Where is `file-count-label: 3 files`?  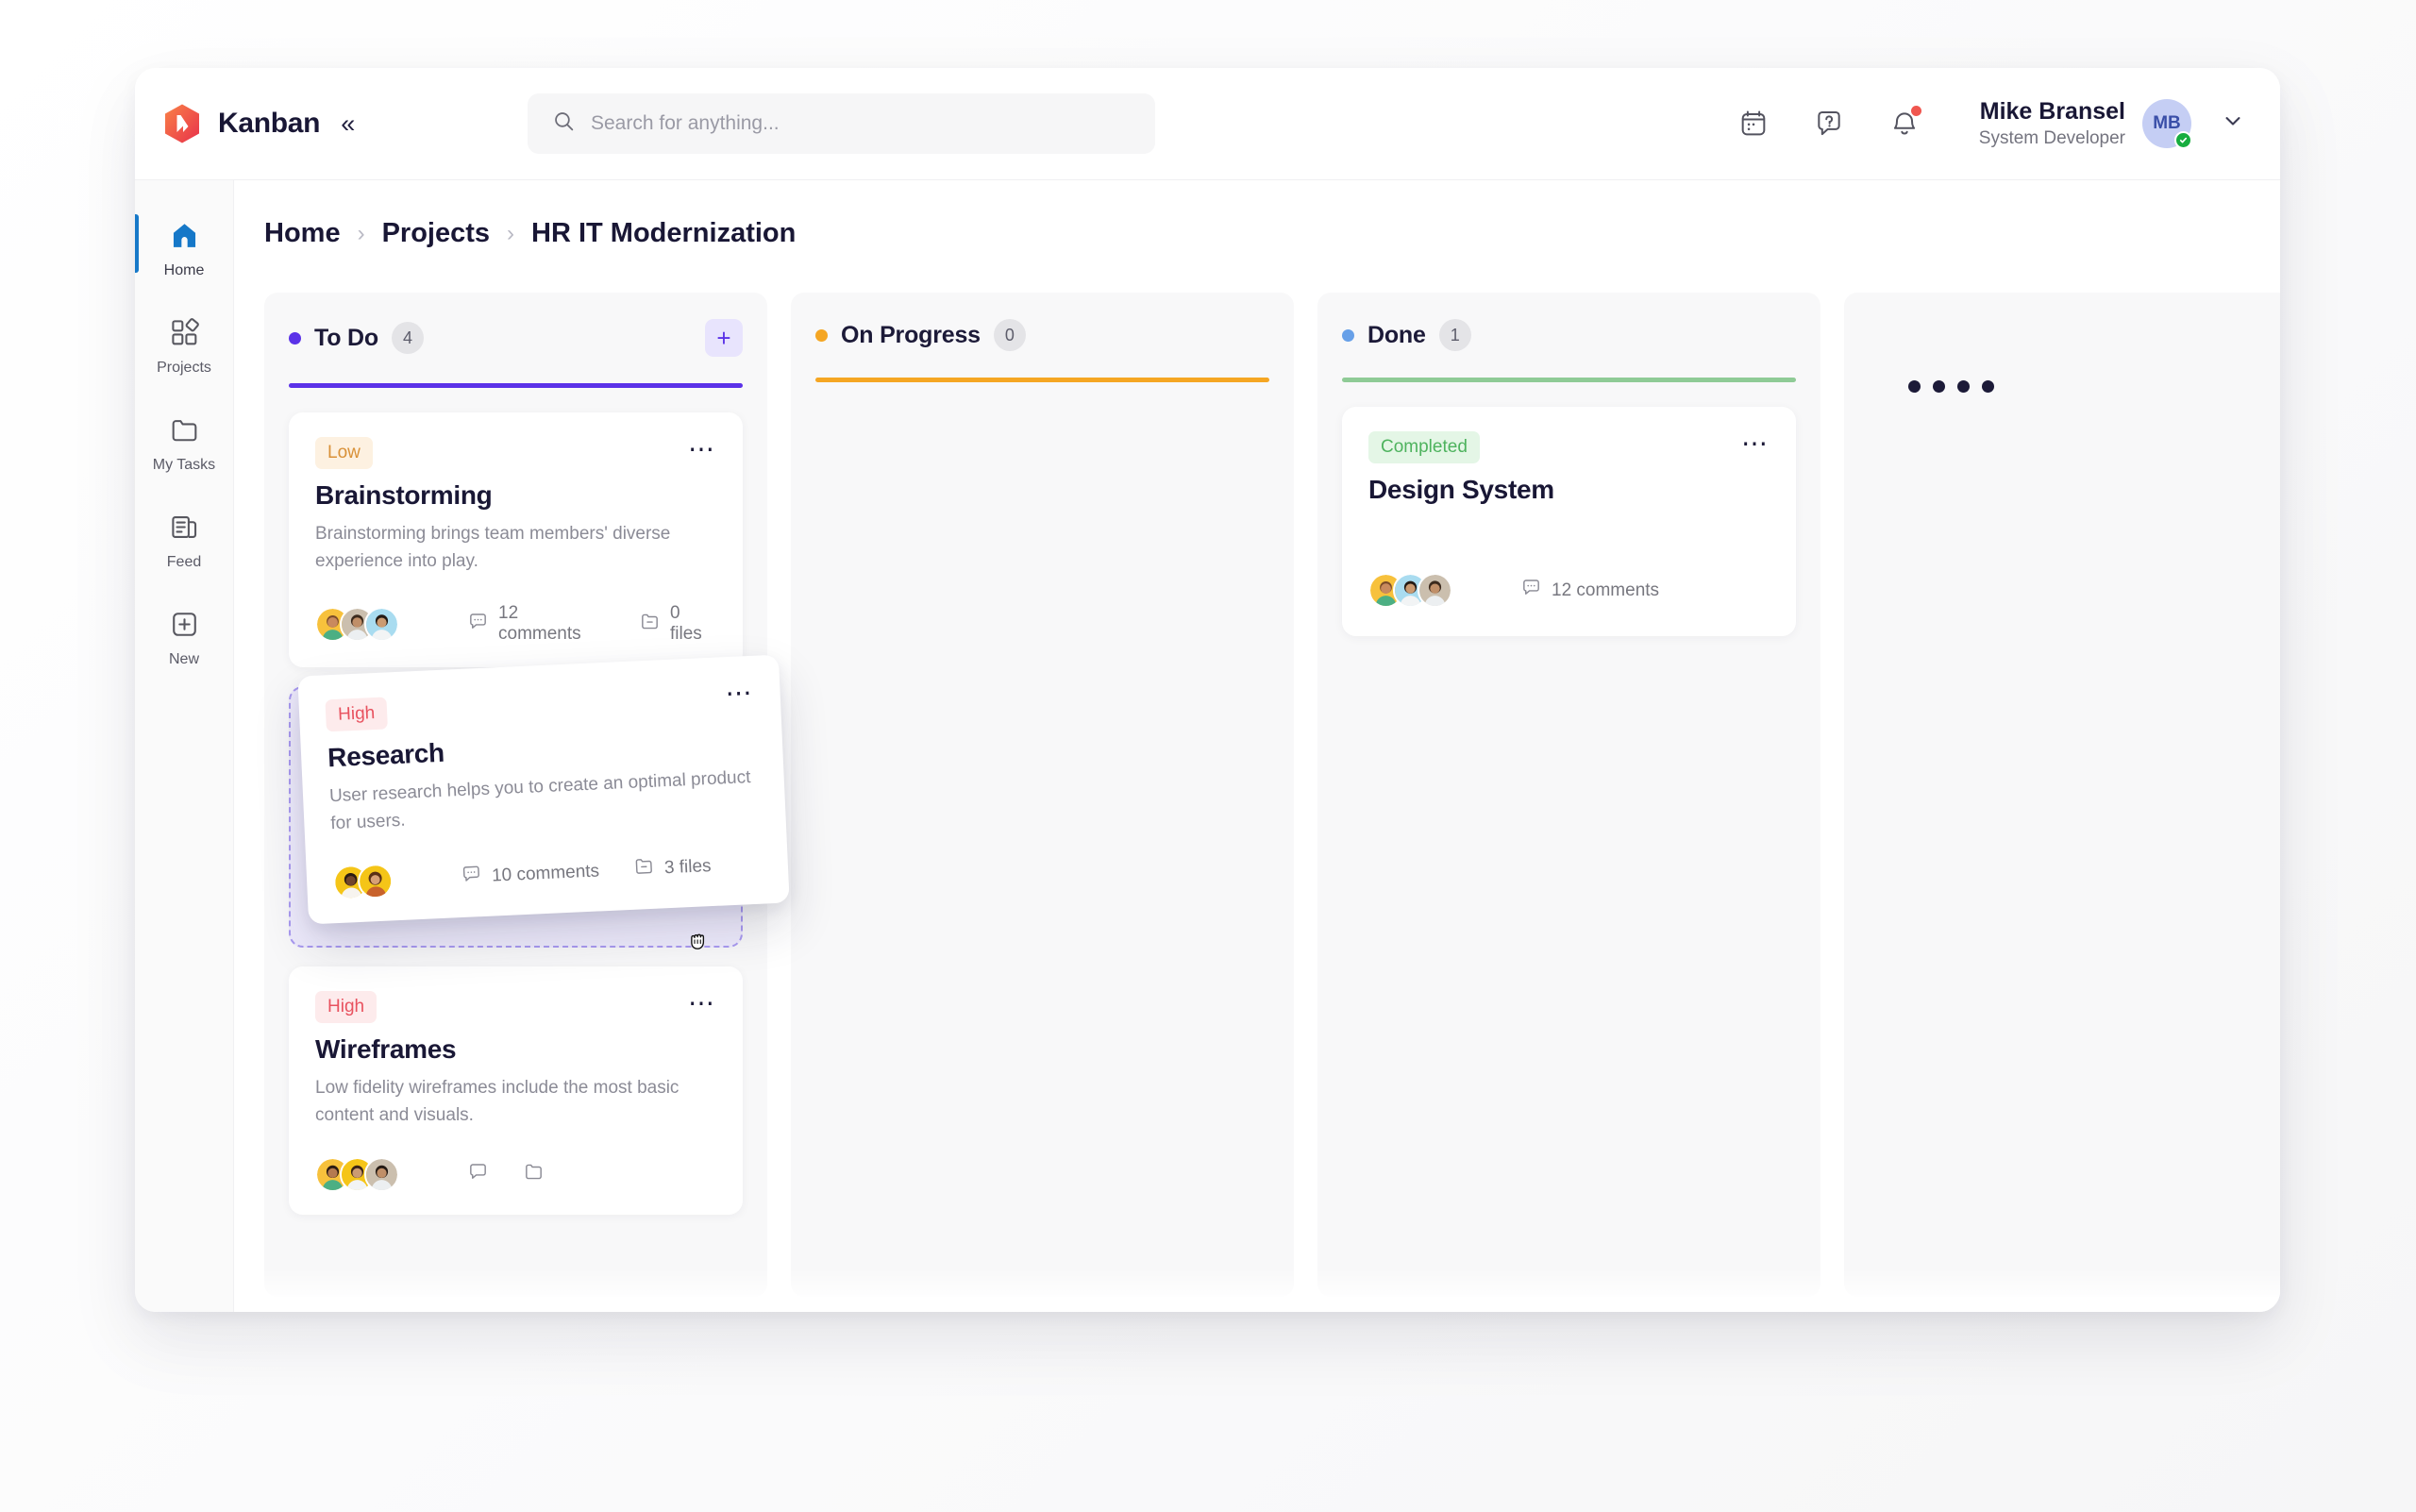 file-count-label: 3 files is located at coordinates (688, 866).